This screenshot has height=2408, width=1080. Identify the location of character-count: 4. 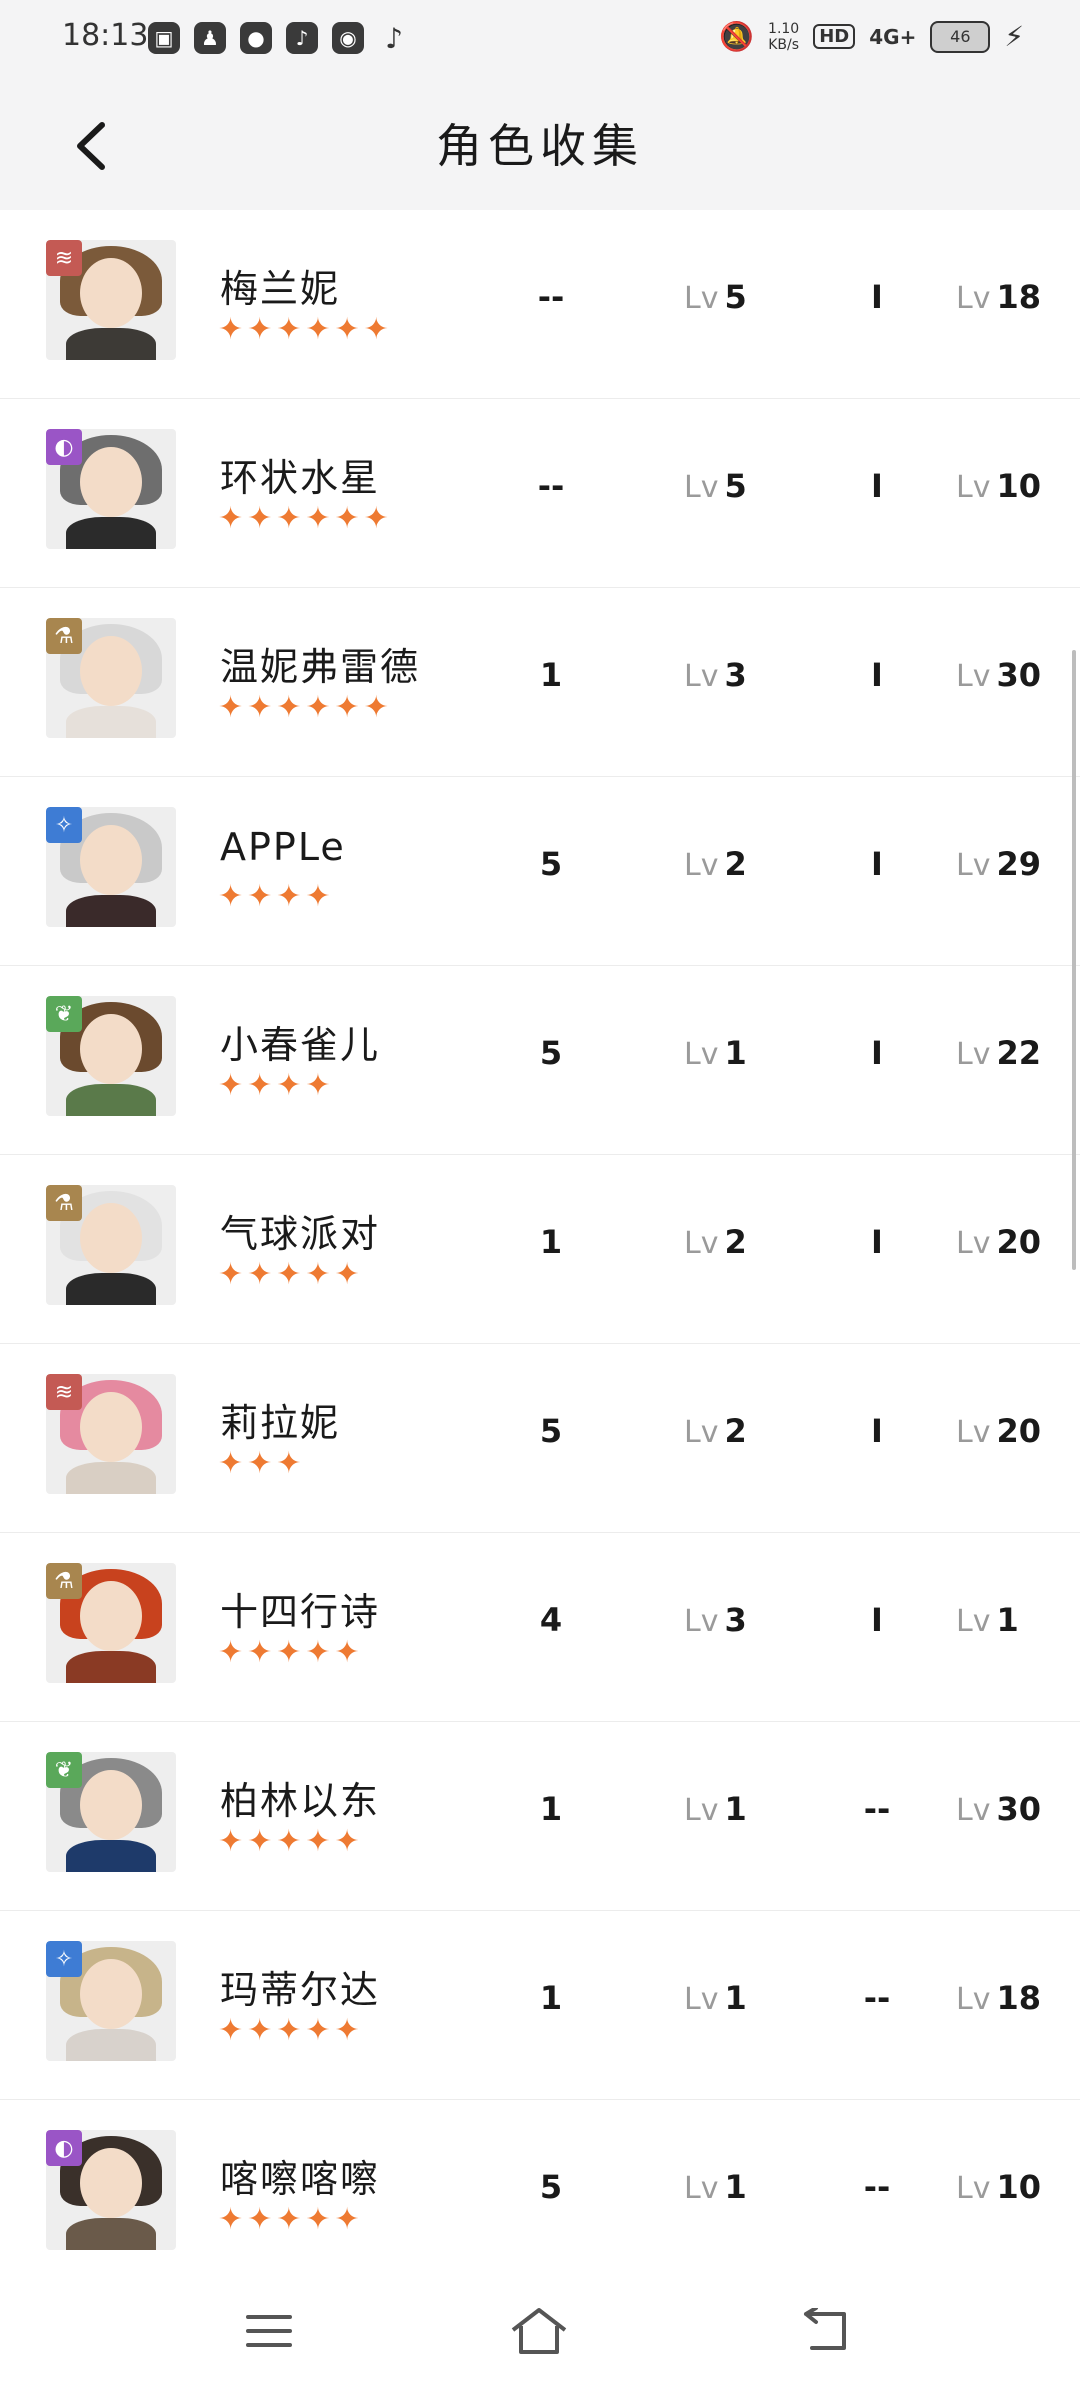
(551, 1620).